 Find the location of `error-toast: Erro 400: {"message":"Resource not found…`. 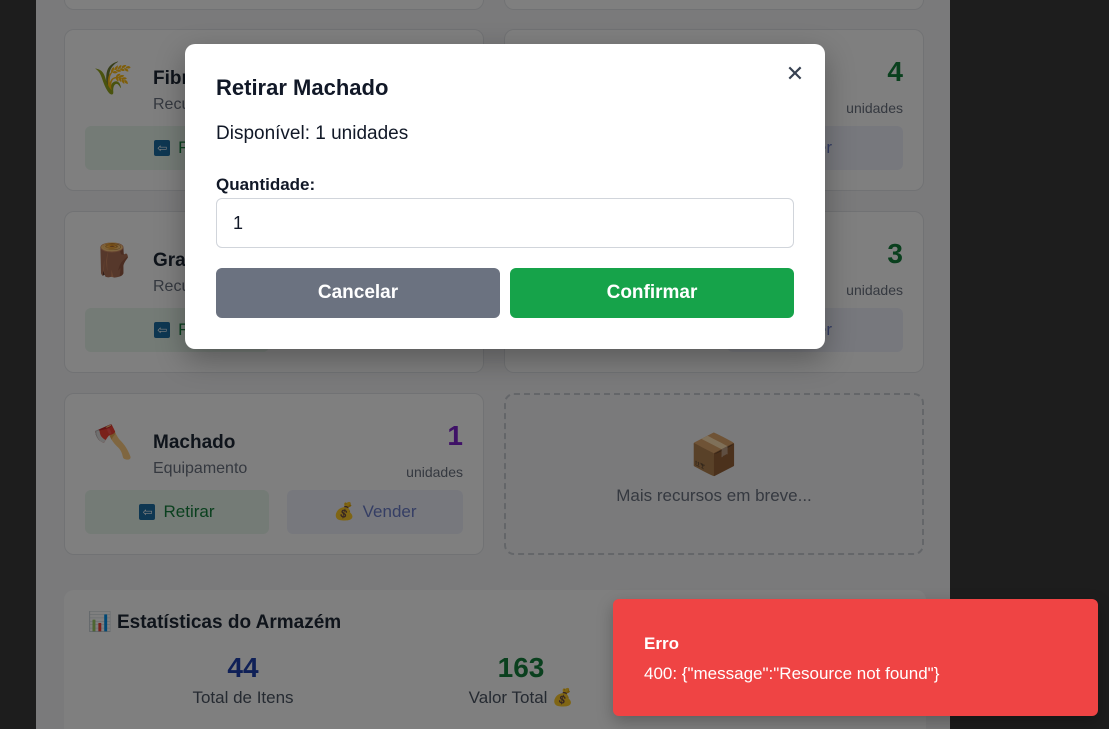

error-toast: Erro 400: {"message":"Resource not found… is located at coordinates (855, 657).